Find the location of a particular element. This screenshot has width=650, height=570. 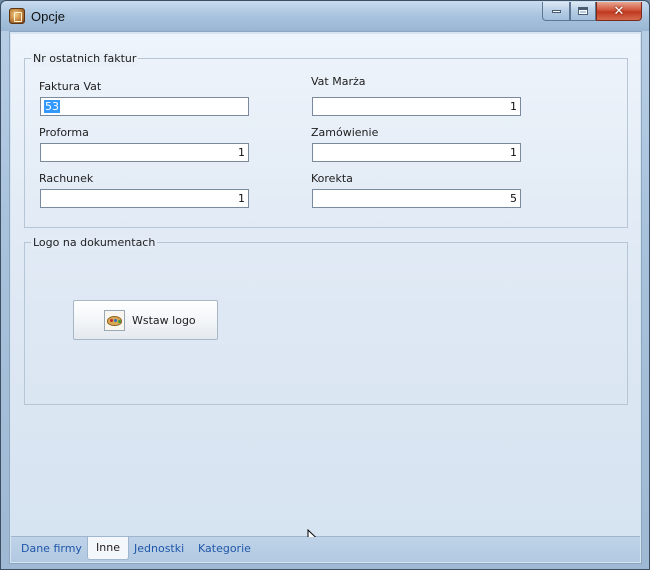

maximize-icon is located at coordinates (583, 11).